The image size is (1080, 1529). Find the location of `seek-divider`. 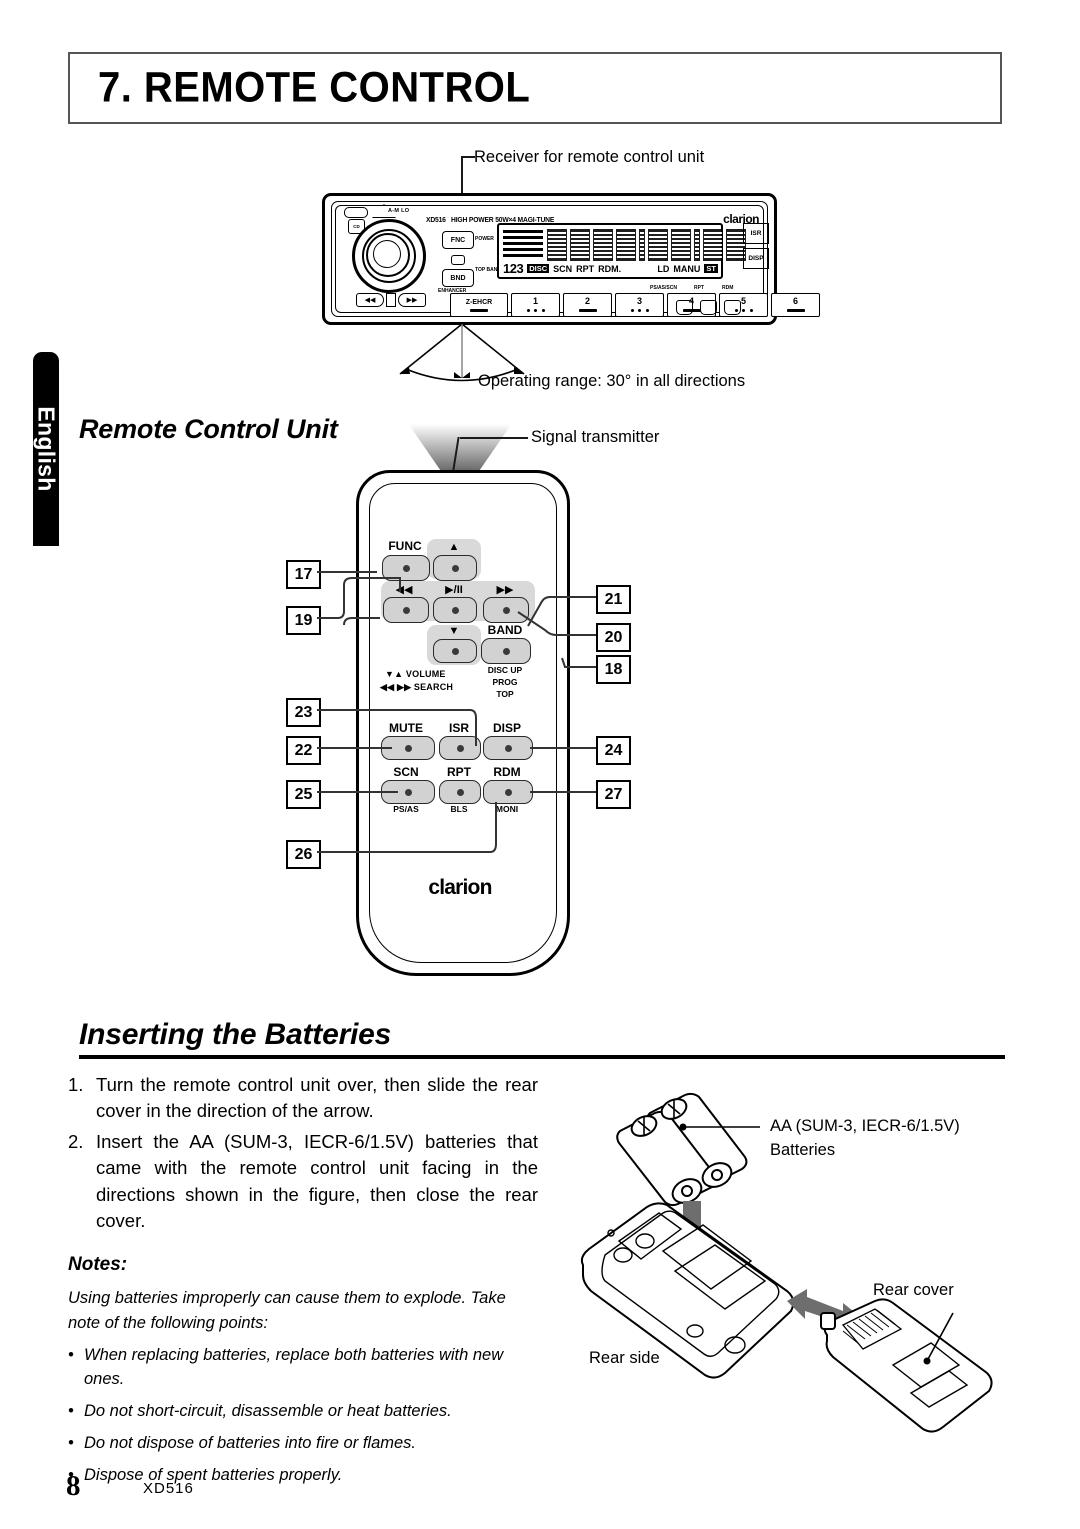

seek-divider is located at coordinates (391, 300).